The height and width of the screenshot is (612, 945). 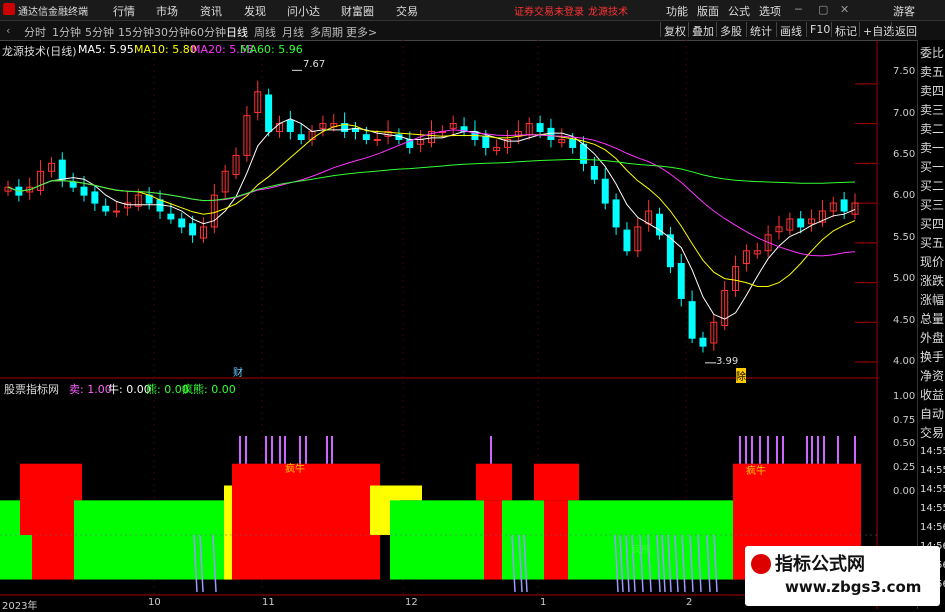 I want to click on period-1min: 1分钟, so click(x=66, y=32).